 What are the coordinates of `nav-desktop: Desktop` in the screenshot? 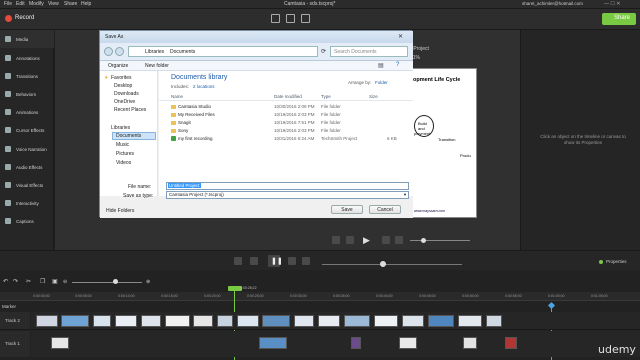 It's located at (123, 86).